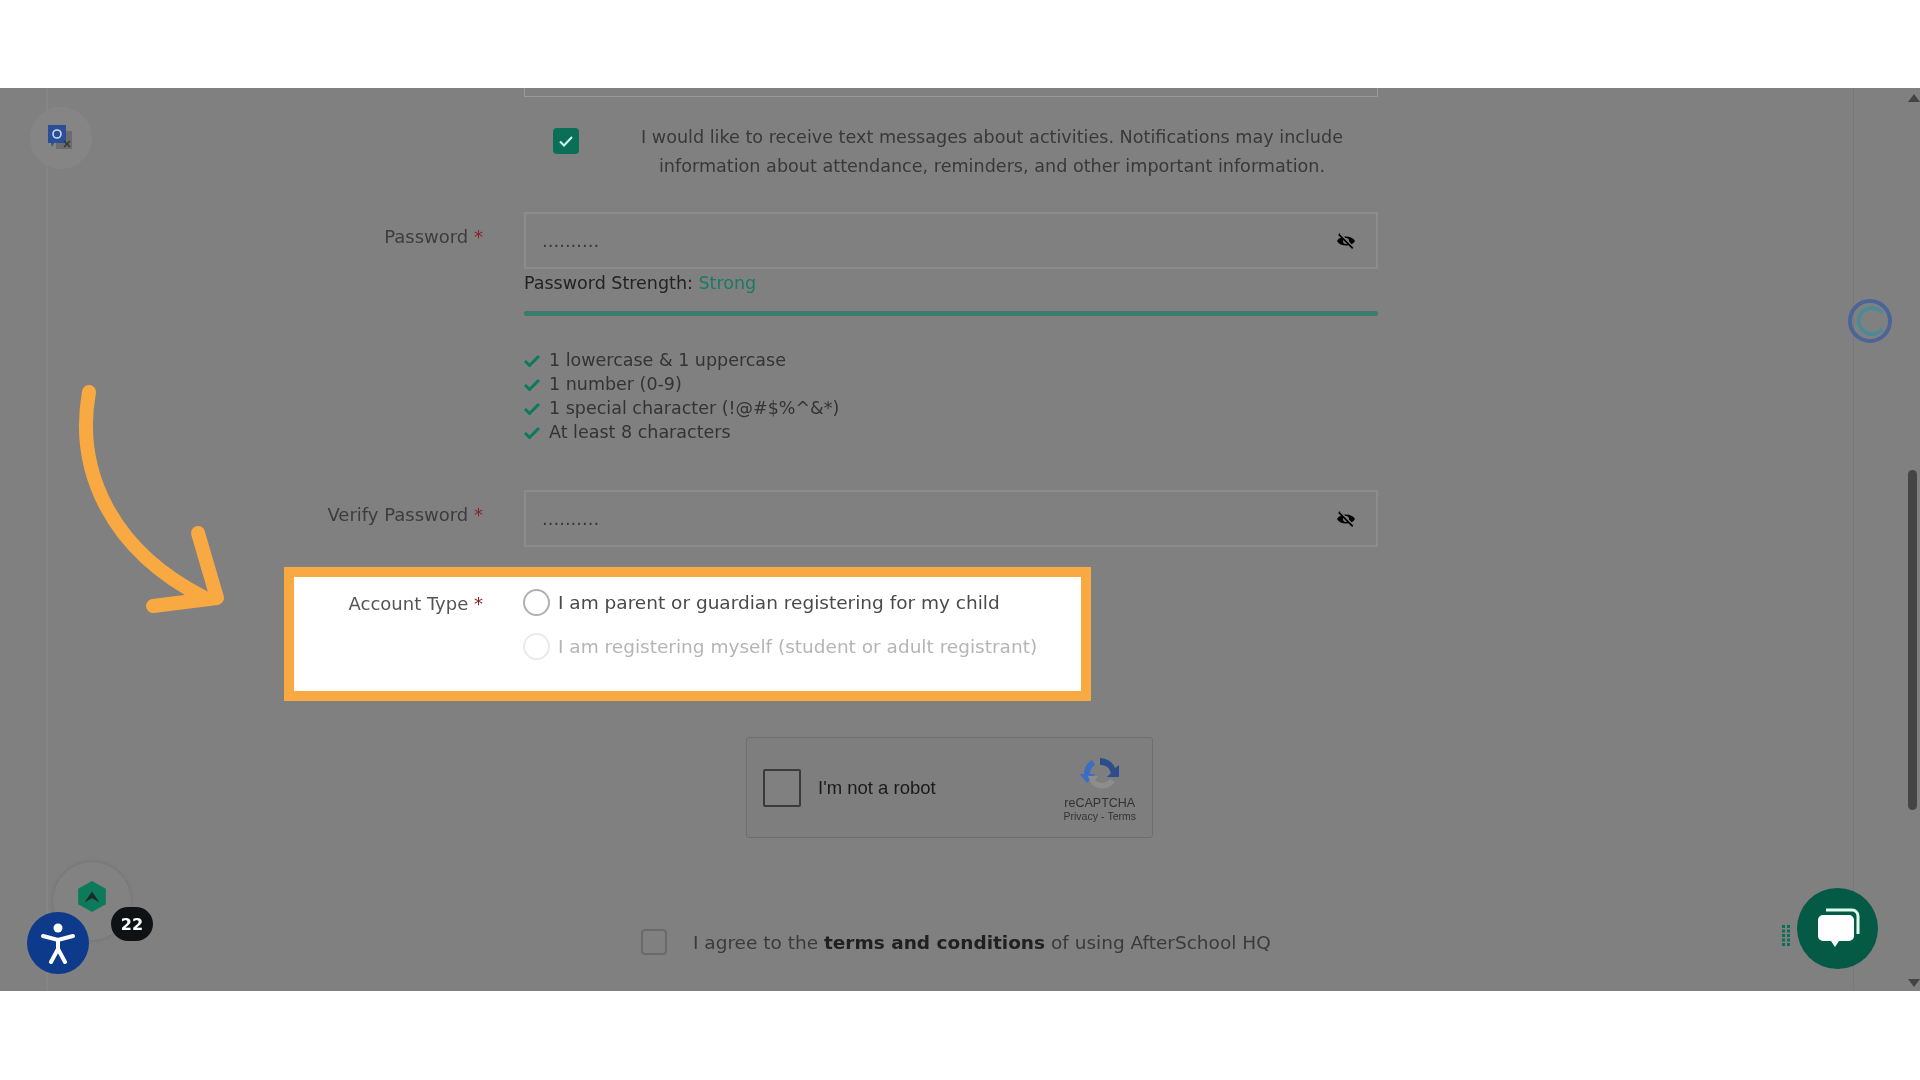 The image size is (1920, 1080). I want to click on field-label: Verify Password *, so click(404, 514).